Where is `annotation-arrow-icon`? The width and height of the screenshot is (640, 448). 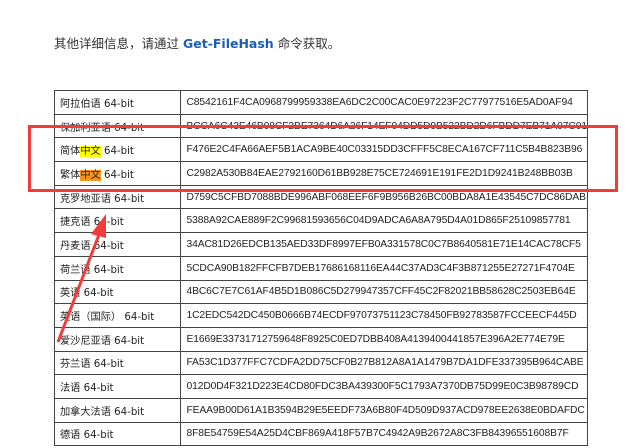
annotation-arrow-icon is located at coordinates (81, 278).